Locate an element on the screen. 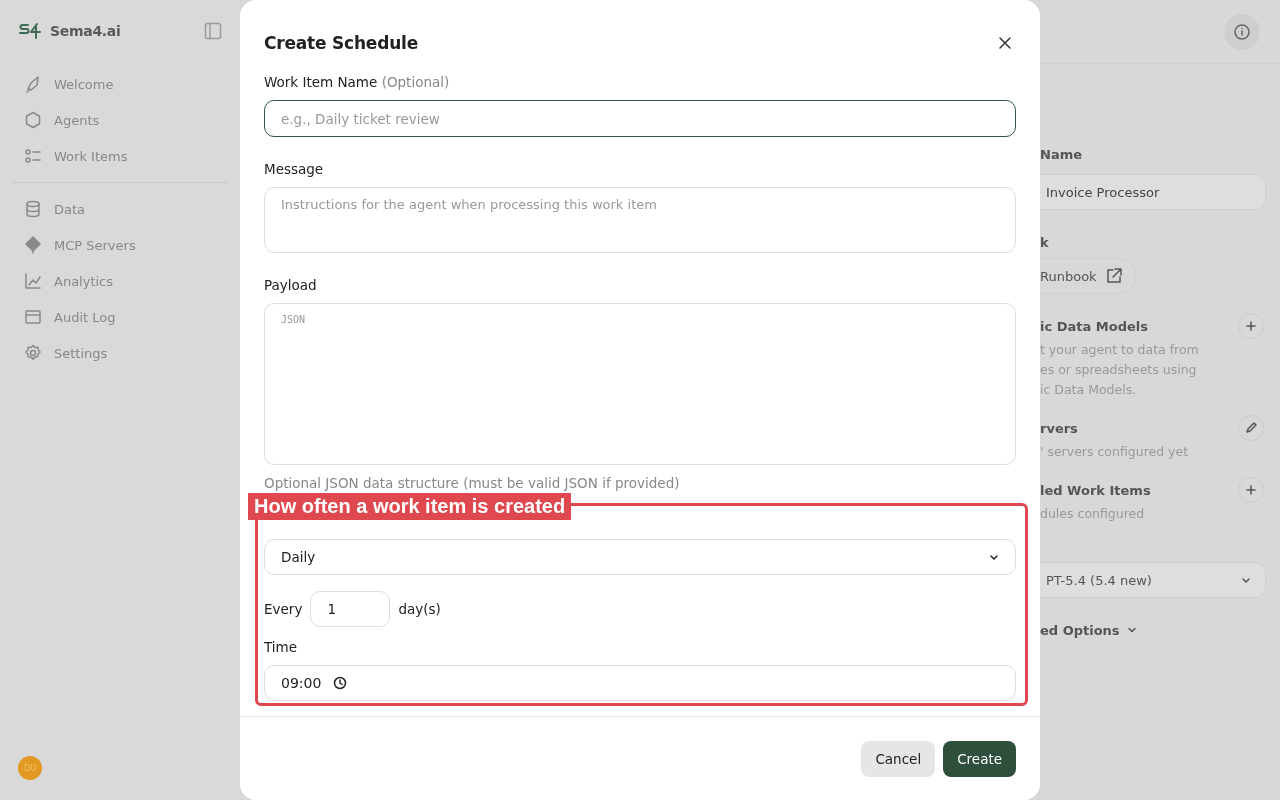 This screenshot has height=800, width=1280. nav-item: Audit Log is located at coordinates (120, 317).